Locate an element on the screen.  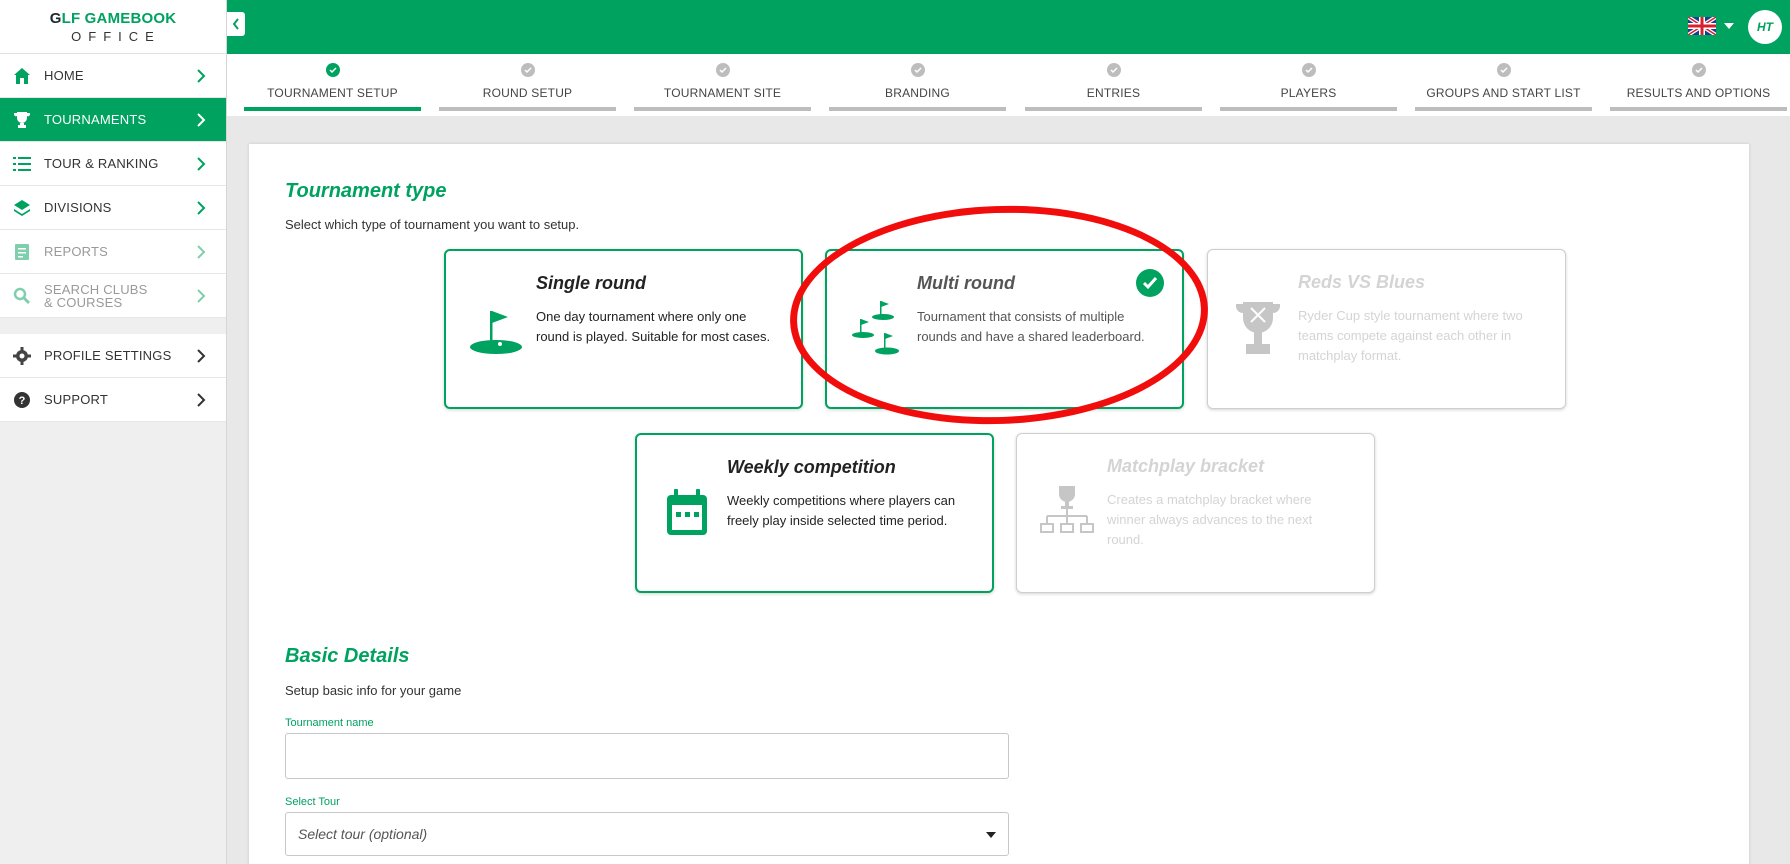
sidebar-item-label: DIVISIONS is located at coordinates (78, 207).